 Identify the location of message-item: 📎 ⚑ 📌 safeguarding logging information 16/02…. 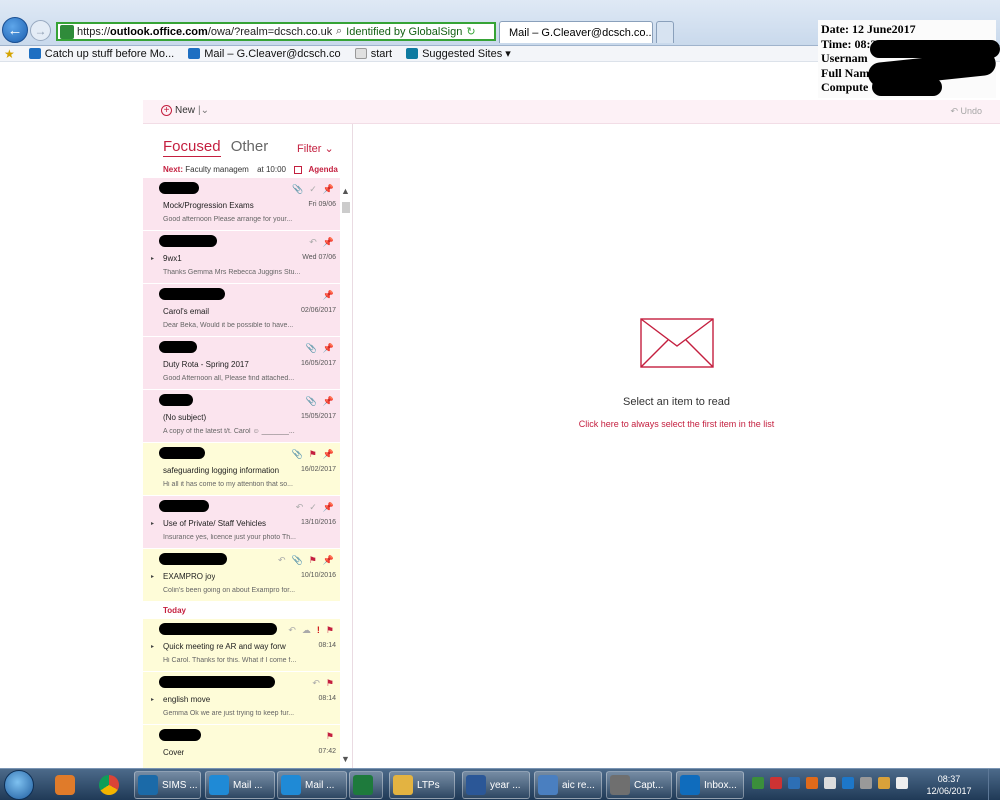
(241, 469).